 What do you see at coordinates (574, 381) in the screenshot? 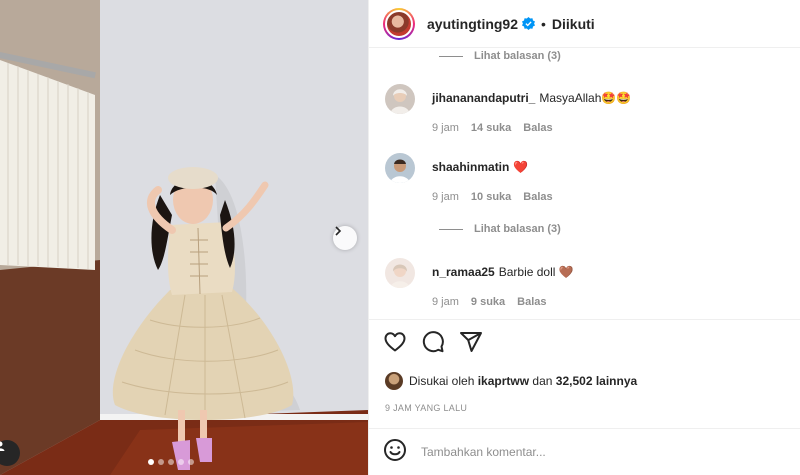
I see `likes-count: 32,502` at bounding box center [574, 381].